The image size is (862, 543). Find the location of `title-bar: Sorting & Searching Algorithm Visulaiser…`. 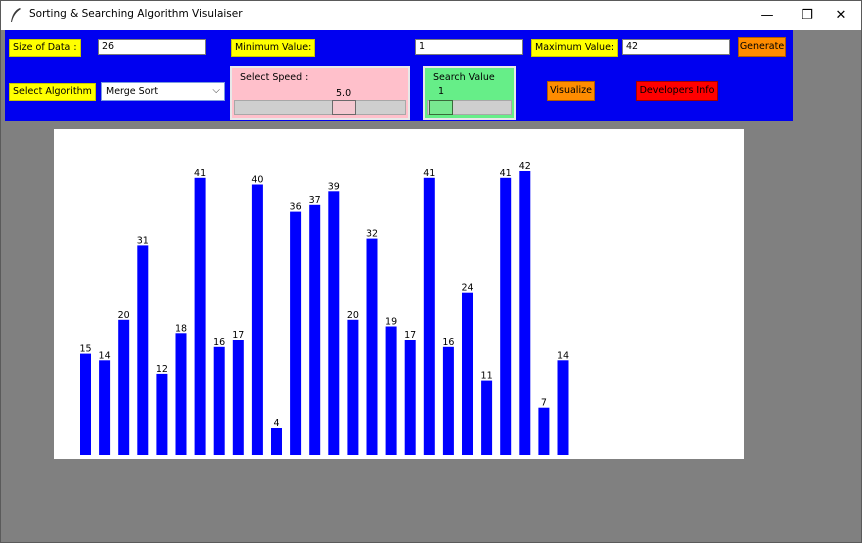

title-bar: Sorting & Searching Algorithm Visulaiser… is located at coordinates (431, 15).